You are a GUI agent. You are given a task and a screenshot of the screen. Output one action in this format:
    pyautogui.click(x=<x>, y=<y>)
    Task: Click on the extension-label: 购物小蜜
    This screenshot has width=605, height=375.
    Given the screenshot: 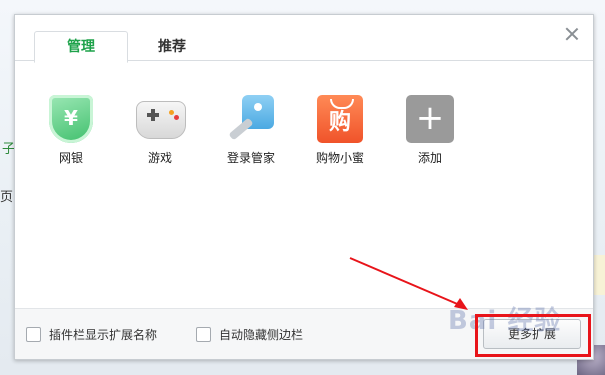 What is the action you would take?
    pyautogui.click(x=339, y=158)
    